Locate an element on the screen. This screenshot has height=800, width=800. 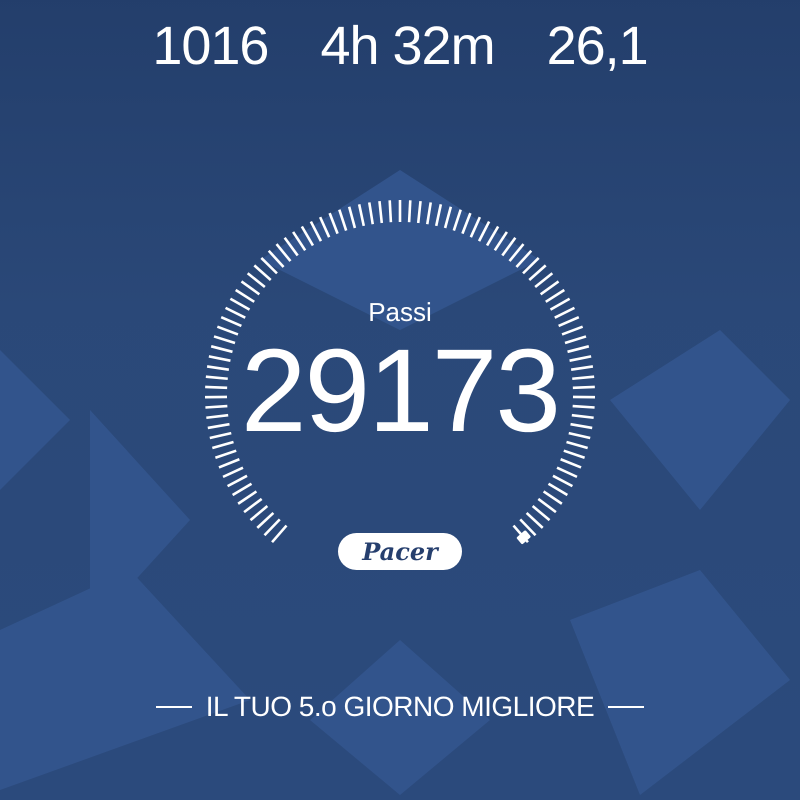
stat-value: 4h 32m is located at coordinates (407, 46).